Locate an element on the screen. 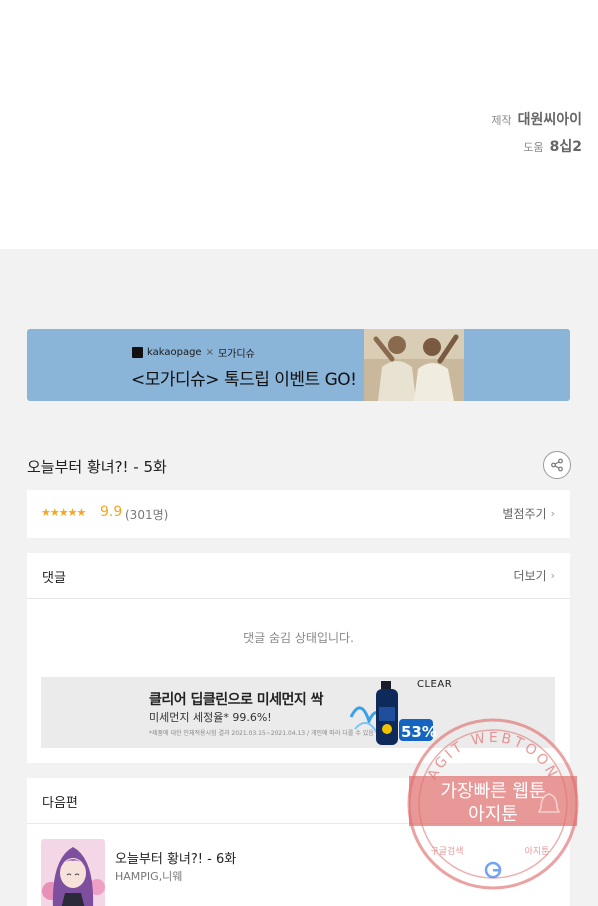 This screenshot has height=906, width=598. episode-title: 오늘부터 황녀?! - 5화 is located at coordinates (97, 467).